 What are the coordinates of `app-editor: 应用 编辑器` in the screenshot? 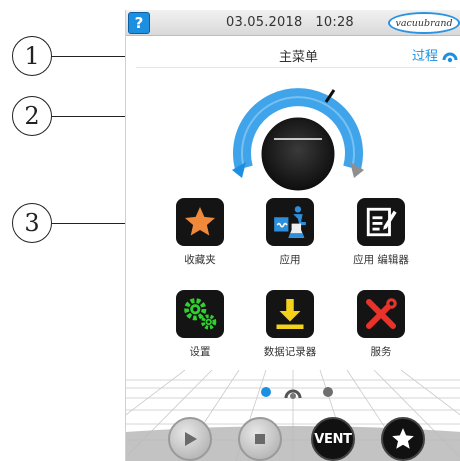 It's located at (381, 232).